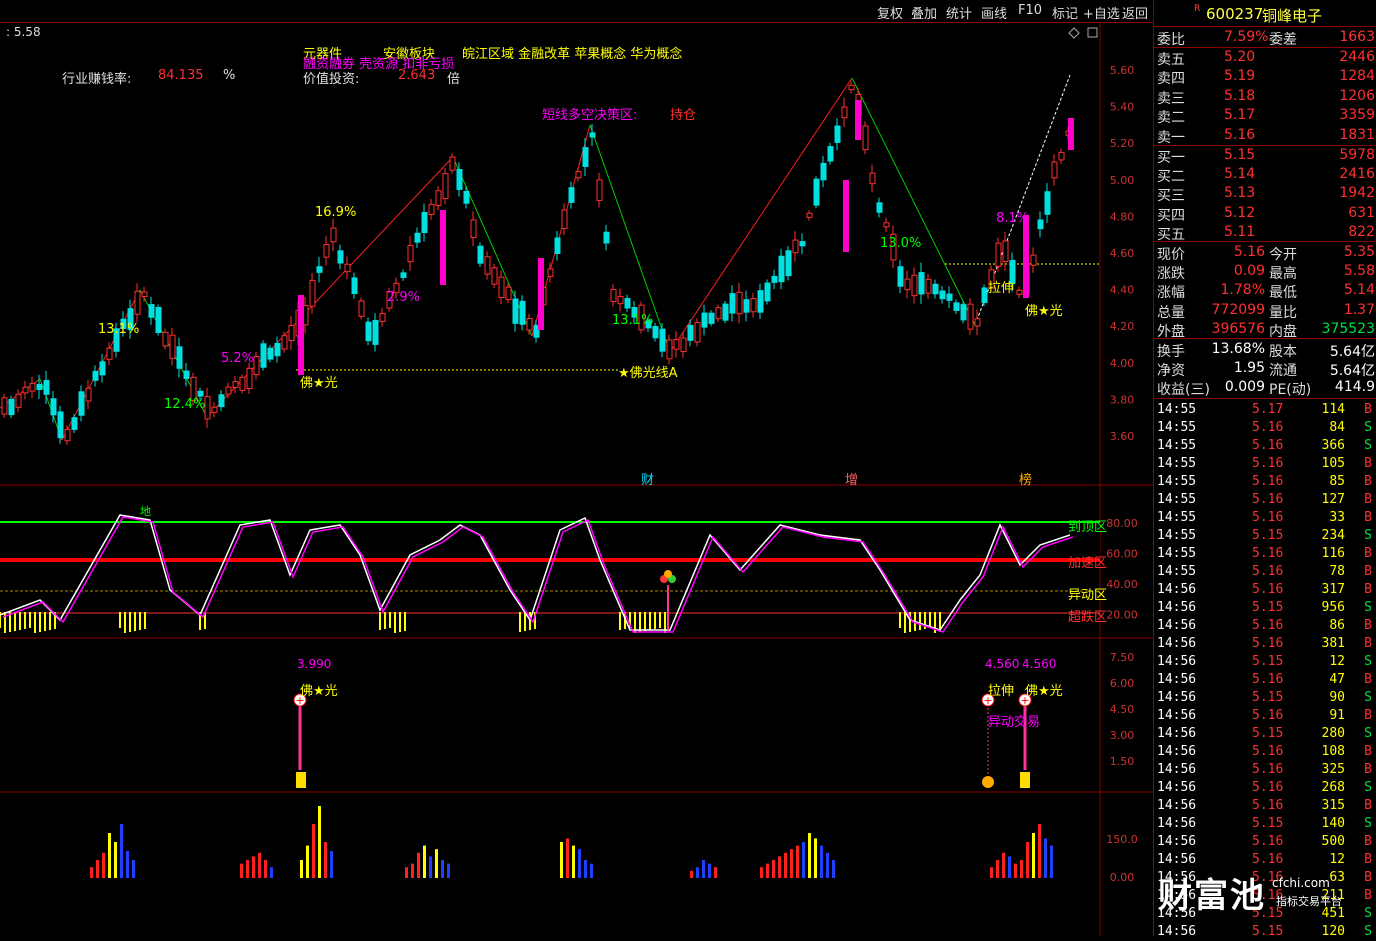 This screenshot has height=941, width=1376. What do you see at coordinates (1122, 326) in the screenshot?
I see `axis-tick-label: 4.20` at bounding box center [1122, 326].